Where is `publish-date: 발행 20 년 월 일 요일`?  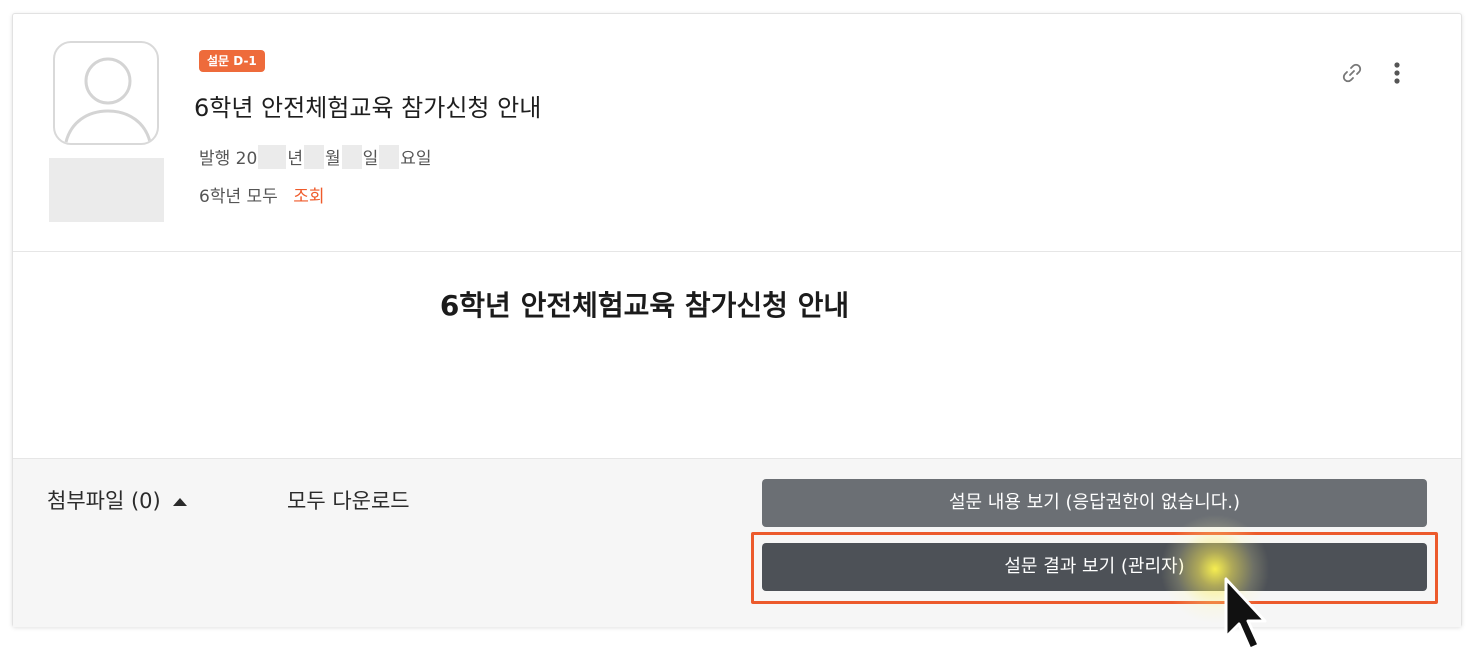
publish-date: 발행 20 년 월 일 요일 is located at coordinates (315, 156).